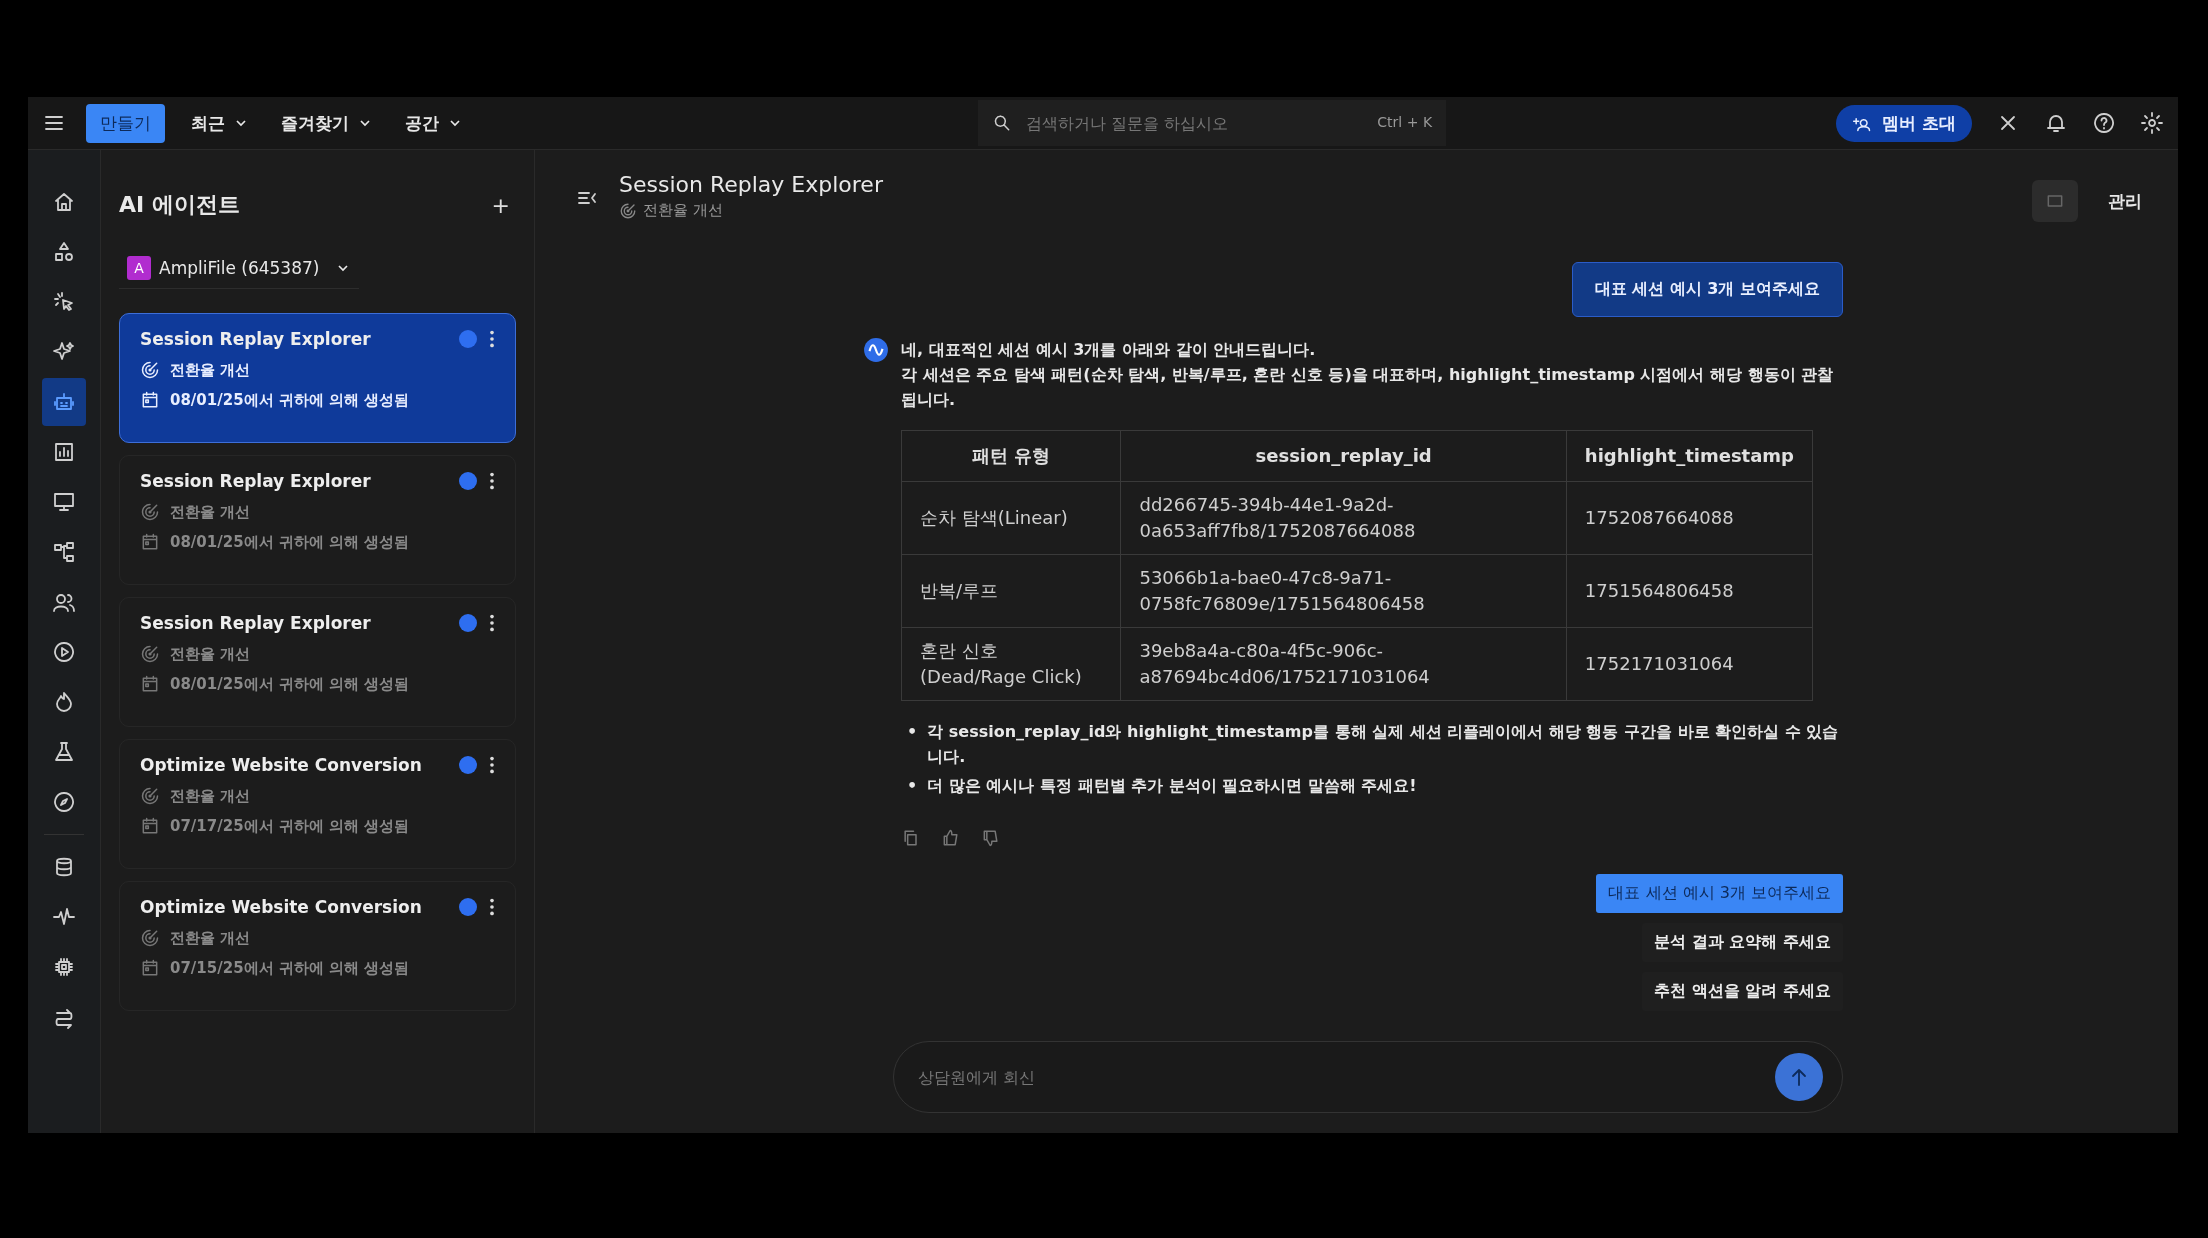 The image size is (2208, 1238). What do you see at coordinates (1368, 387) in the screenshot?
I see `reply-text: 각 세션은 주요 탐색 패턴(순차 탐색, 반복/루프, 혼란 신호 등)을 대표하며, highlight_timestamp 시점에서 해당 행동이 관찰됩니다.` at bounding box center [1368, 387].